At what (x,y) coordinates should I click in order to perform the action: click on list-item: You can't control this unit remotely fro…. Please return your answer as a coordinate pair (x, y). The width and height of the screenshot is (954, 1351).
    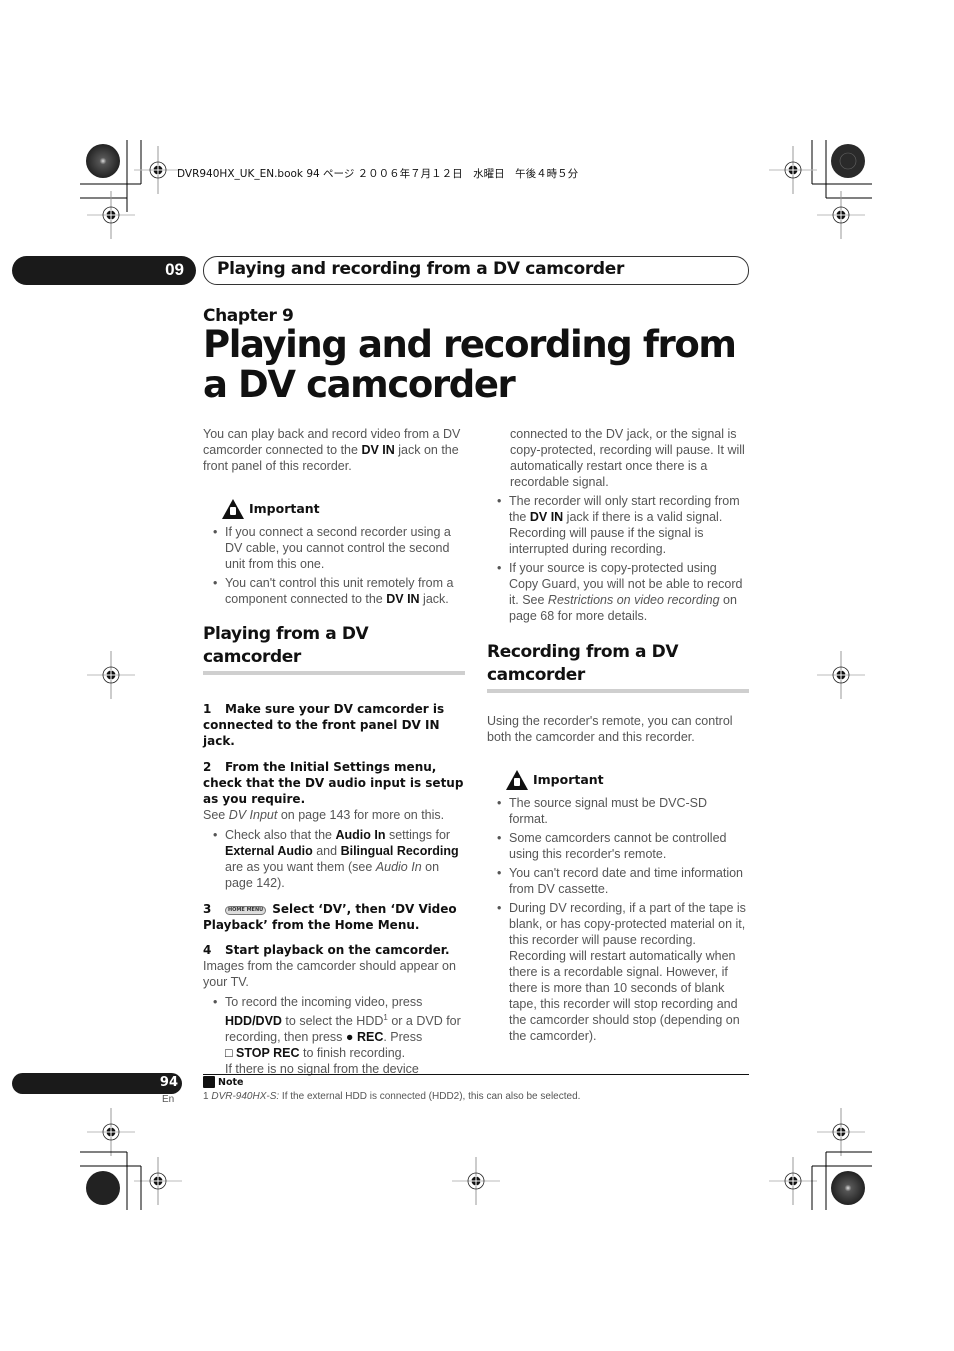
    Looking at the image, I should click on (334, 591).